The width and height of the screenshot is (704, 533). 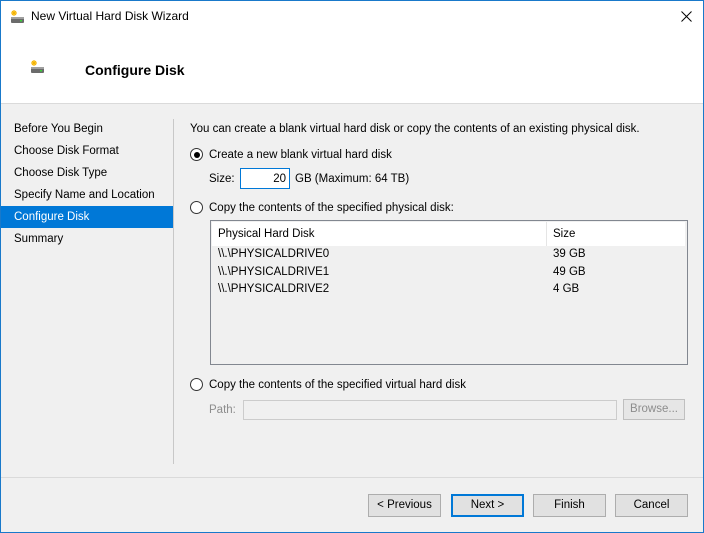 I want to click on nav-step-summary: Summary, so click(x=87, y=239).